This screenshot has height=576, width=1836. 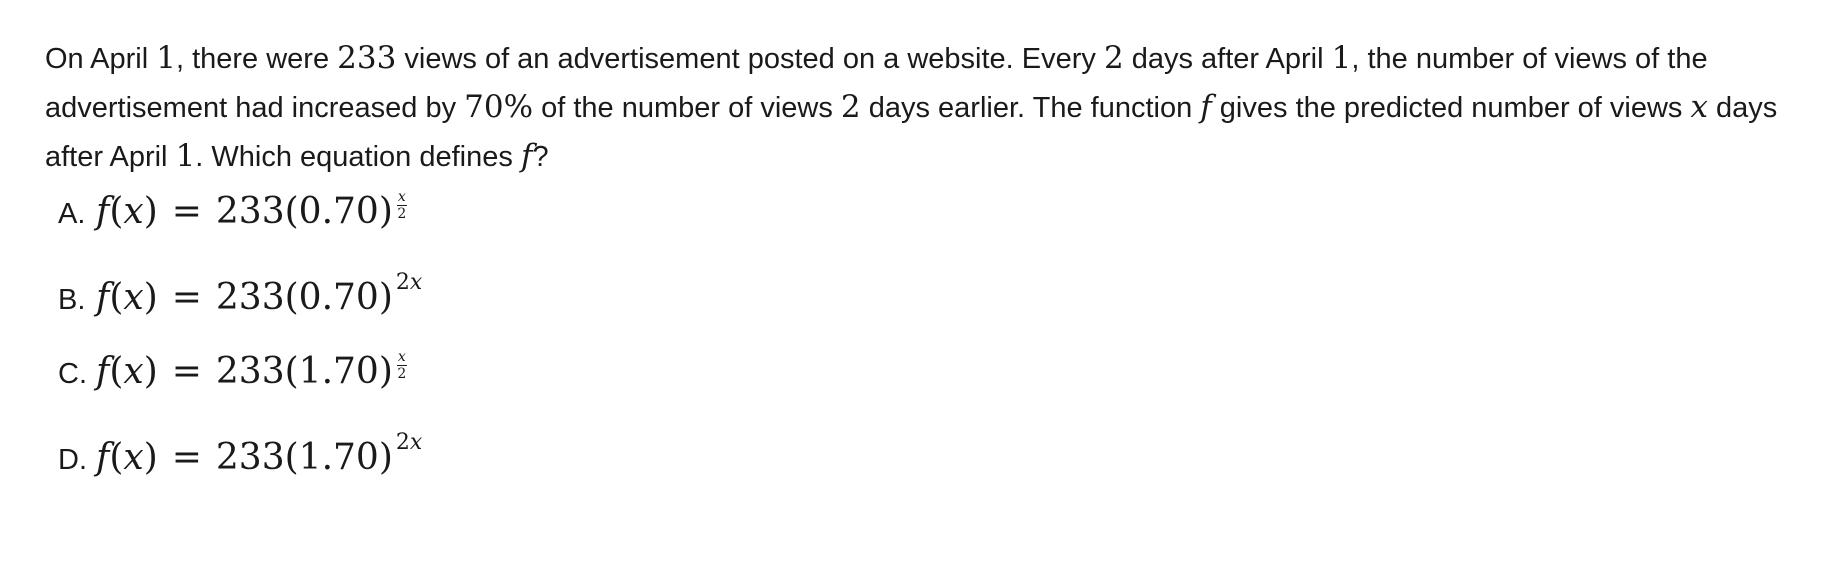 I want to click on question-segment: , there were, so click(x=256, y=59).